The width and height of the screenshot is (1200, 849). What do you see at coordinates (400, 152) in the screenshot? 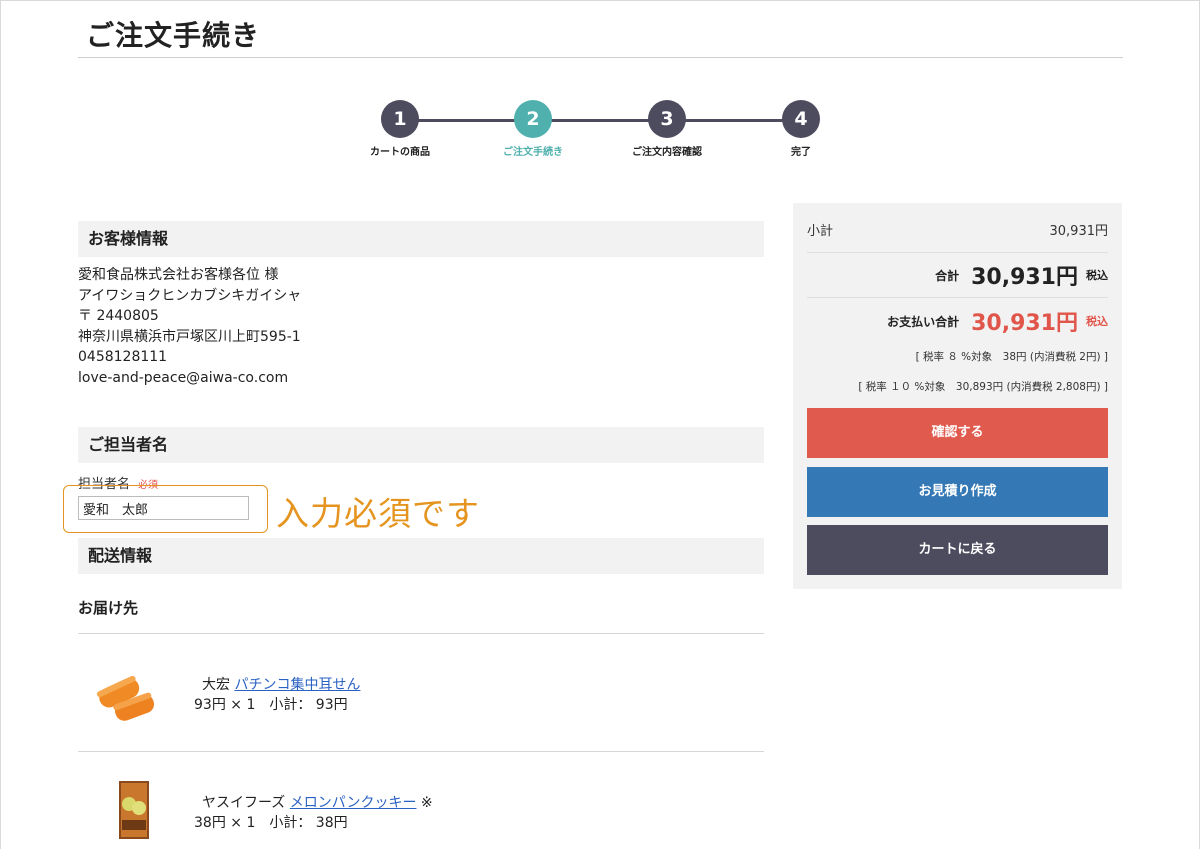
I see `step-label: カートの商品` at bounding box center [400, 152].